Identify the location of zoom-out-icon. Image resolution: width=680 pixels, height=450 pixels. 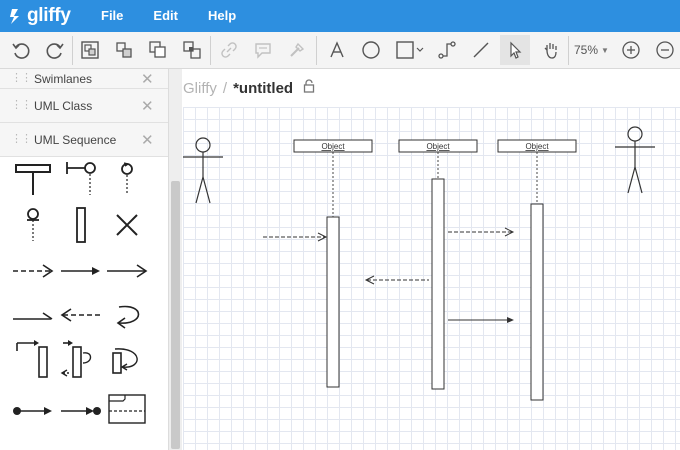
(665, 50).